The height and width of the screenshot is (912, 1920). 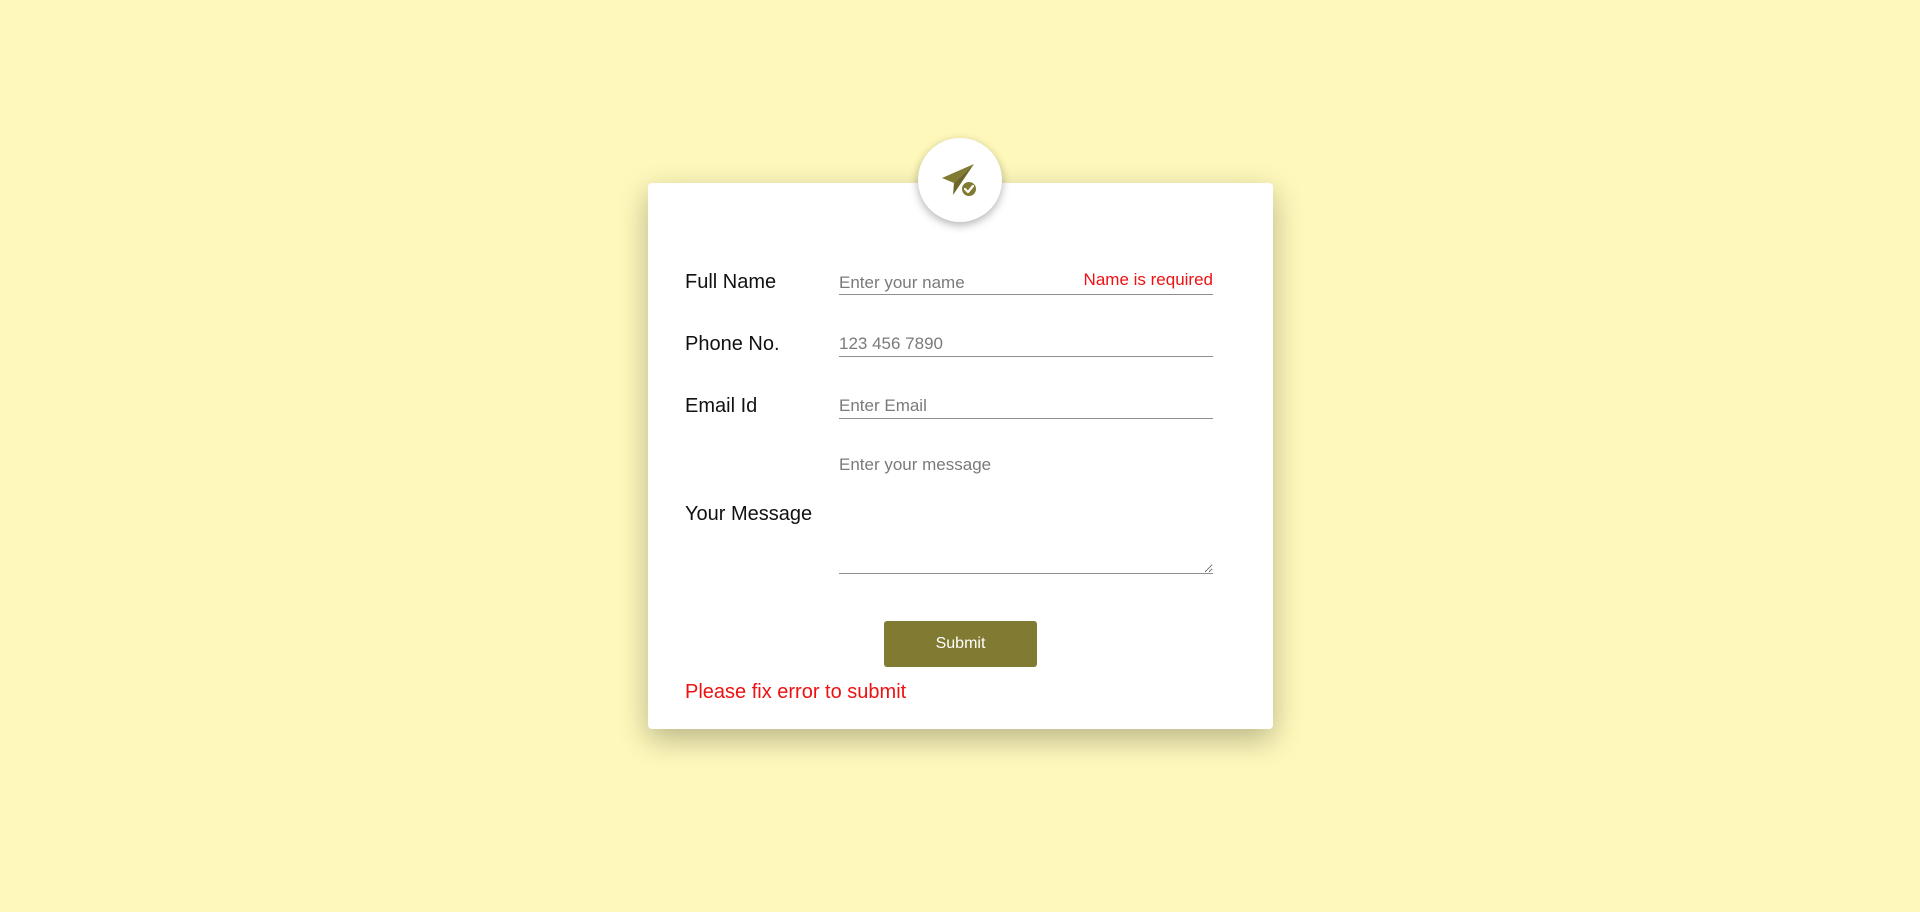 What do you see at coordinates (1026, 513) in the screenshot?
I see `message-textarea` at bounding box center [1026, 513].